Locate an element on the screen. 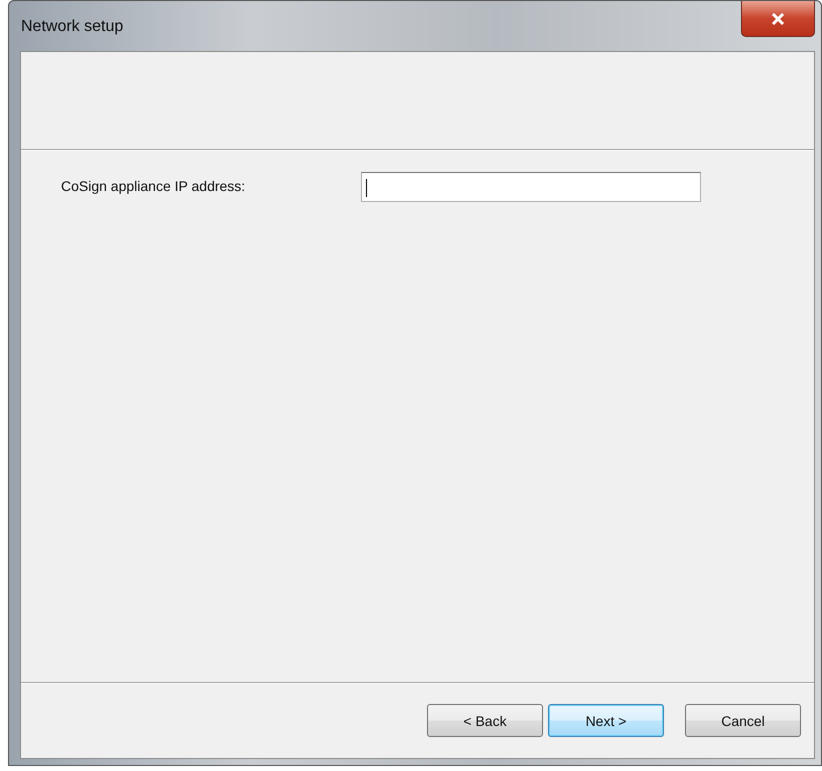 The height and width of the screenshot is (771, 822). ip-address-field is located at coordinates (531, 187).